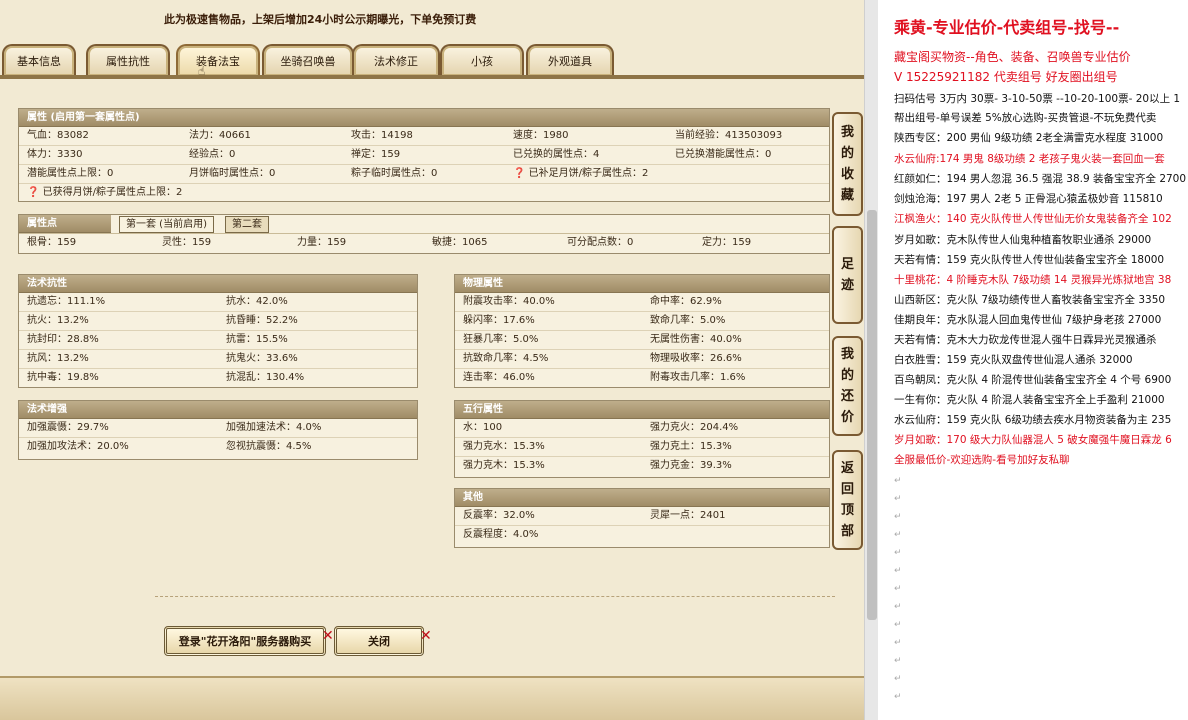  What do you see at coordinates (499, 377) in the screenshot?
I see `physical-value: 连击率：46.0%` at bounding box center [499, 377].